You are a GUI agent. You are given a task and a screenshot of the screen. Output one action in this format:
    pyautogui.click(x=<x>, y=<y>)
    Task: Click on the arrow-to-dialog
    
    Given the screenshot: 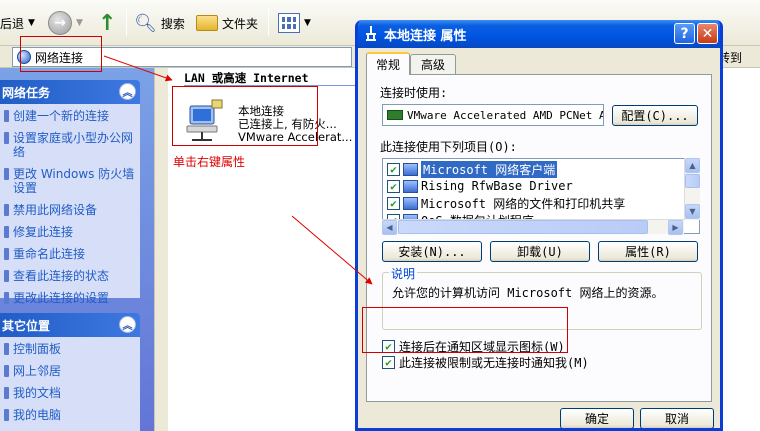 What is the action you would take?
    pyautogui.click(x=332, y=250)
    